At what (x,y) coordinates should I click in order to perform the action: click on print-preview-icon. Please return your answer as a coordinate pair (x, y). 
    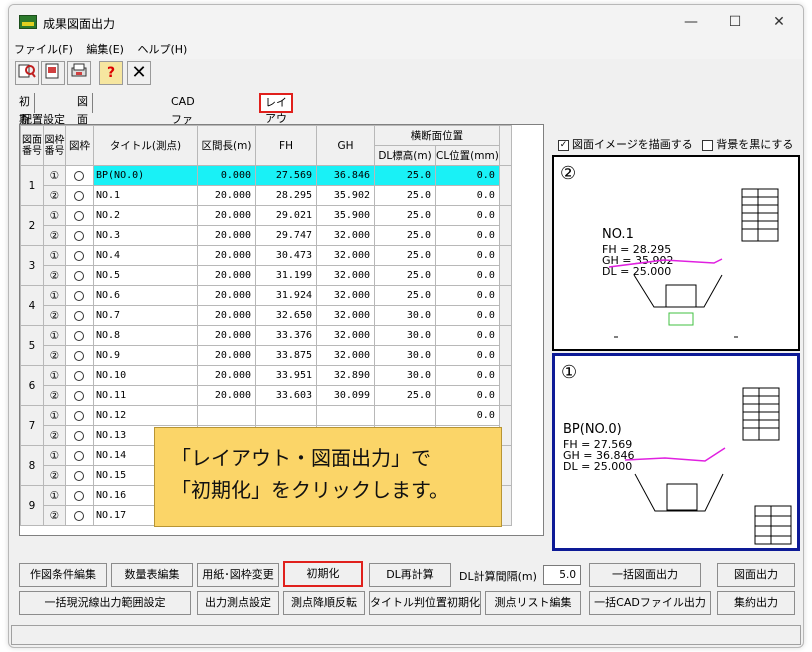
    Looking at the image, I should click on (53, 73).